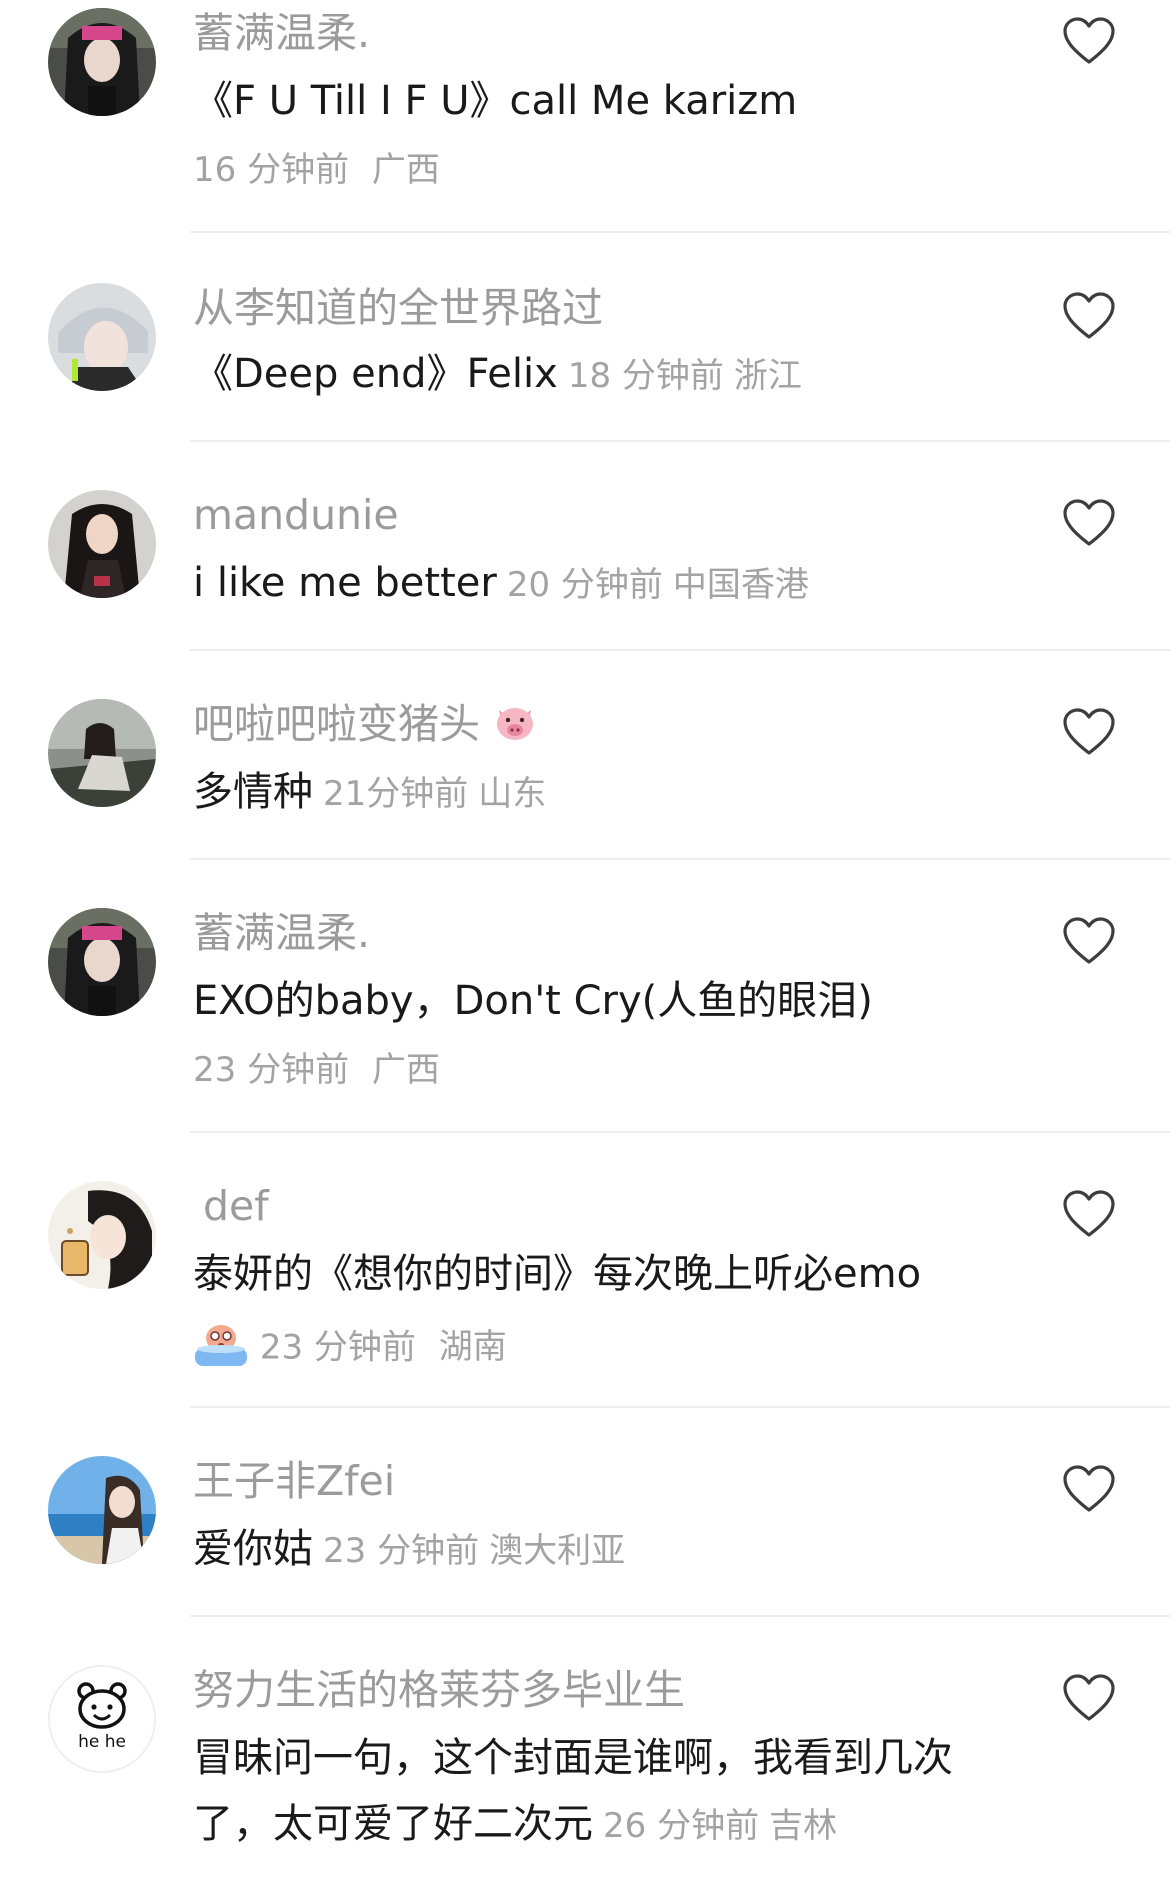  Describe the element at coordinates (512, 794) in the screenshot. I see `comment-location: 山东` at that location.